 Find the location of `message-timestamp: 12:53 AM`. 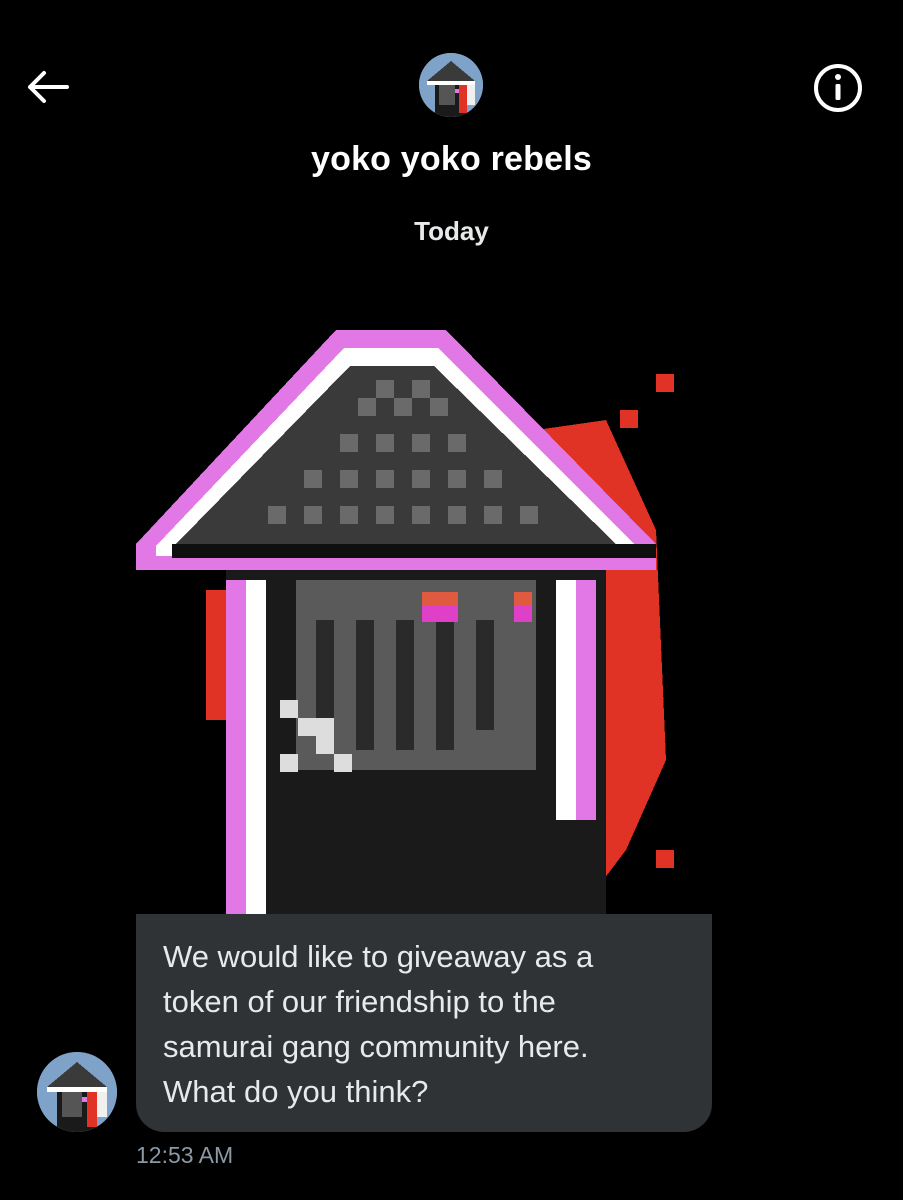

message-timestamp: 12:53 AM is located at coordinates (185, 1155).